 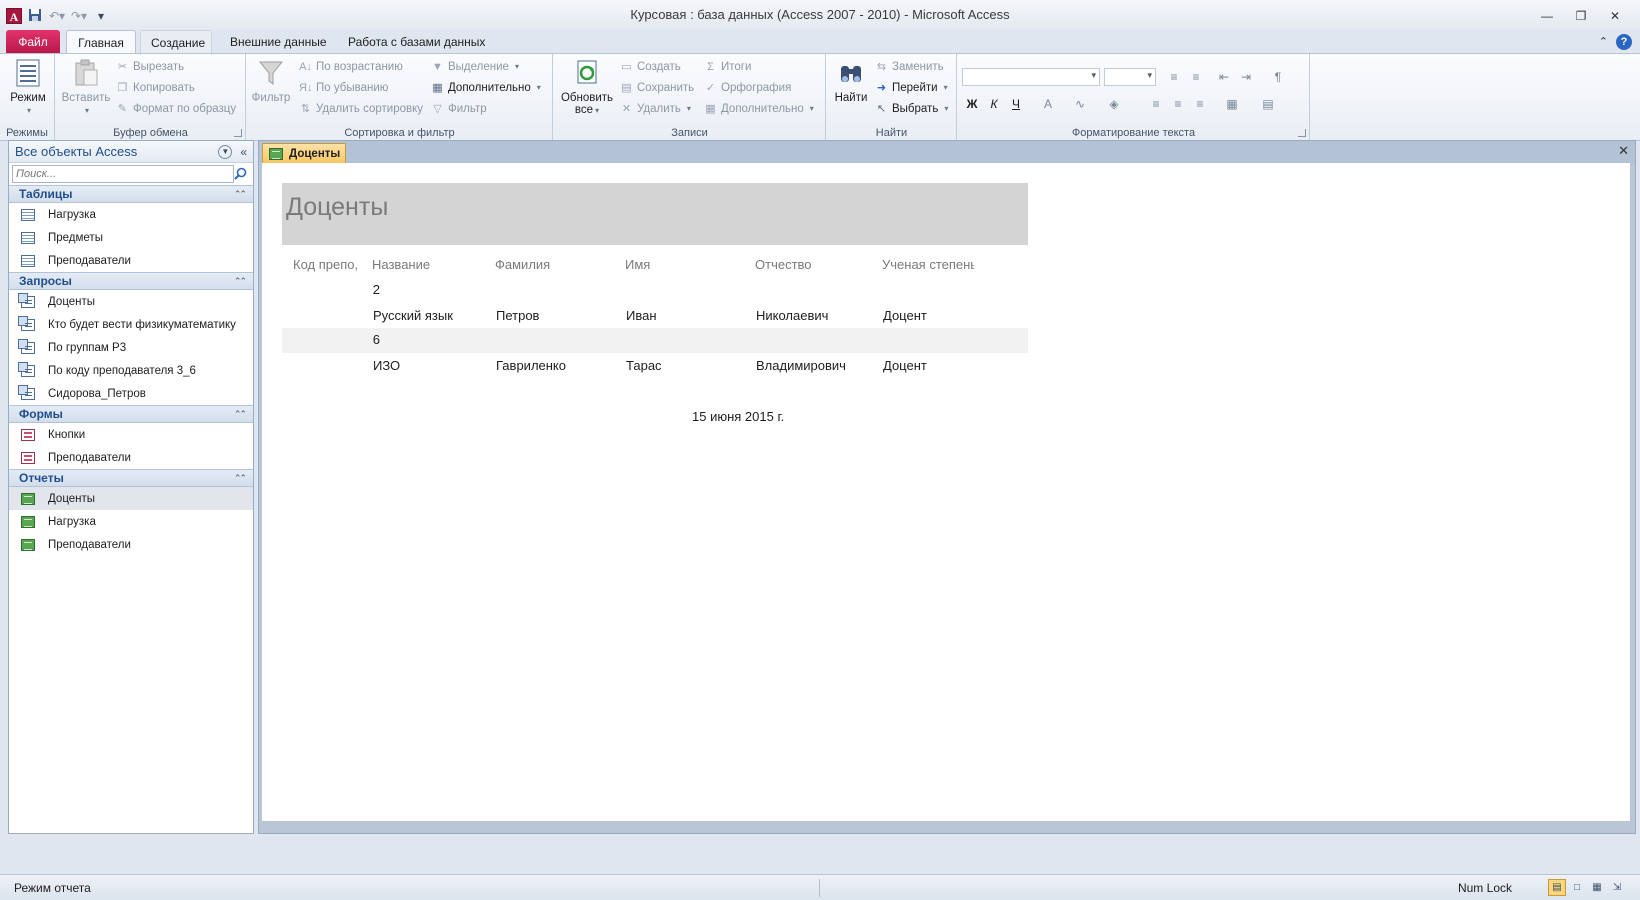 What do you see at coordinates (1200, 104) in the screenshot?
I see `align-right-icon: ≡` at bounding box center [1200, 104].